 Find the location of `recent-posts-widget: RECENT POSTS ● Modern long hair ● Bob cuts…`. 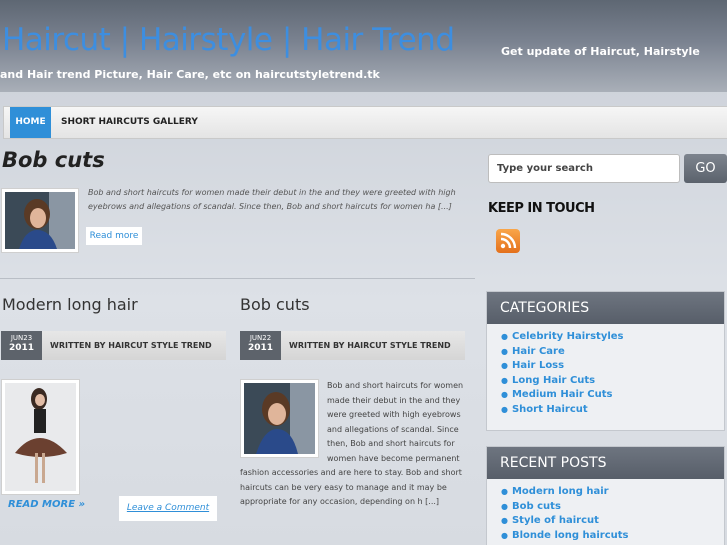

recent-posts-widget: RECENT POSTS ● Modern long hair ● Bob cuts… is located at coordinates (605, 495).